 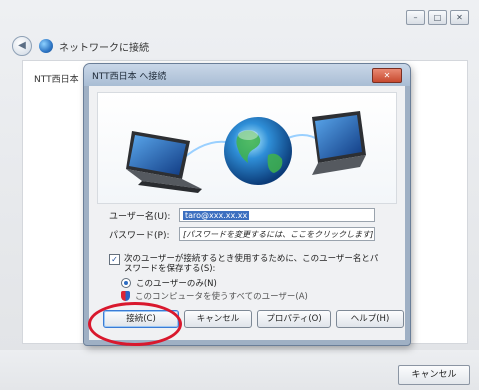 I want to click on password-row: パスワード(P): [パスワードを変更するには、ここをクリックします], so click(x=242, y=234).